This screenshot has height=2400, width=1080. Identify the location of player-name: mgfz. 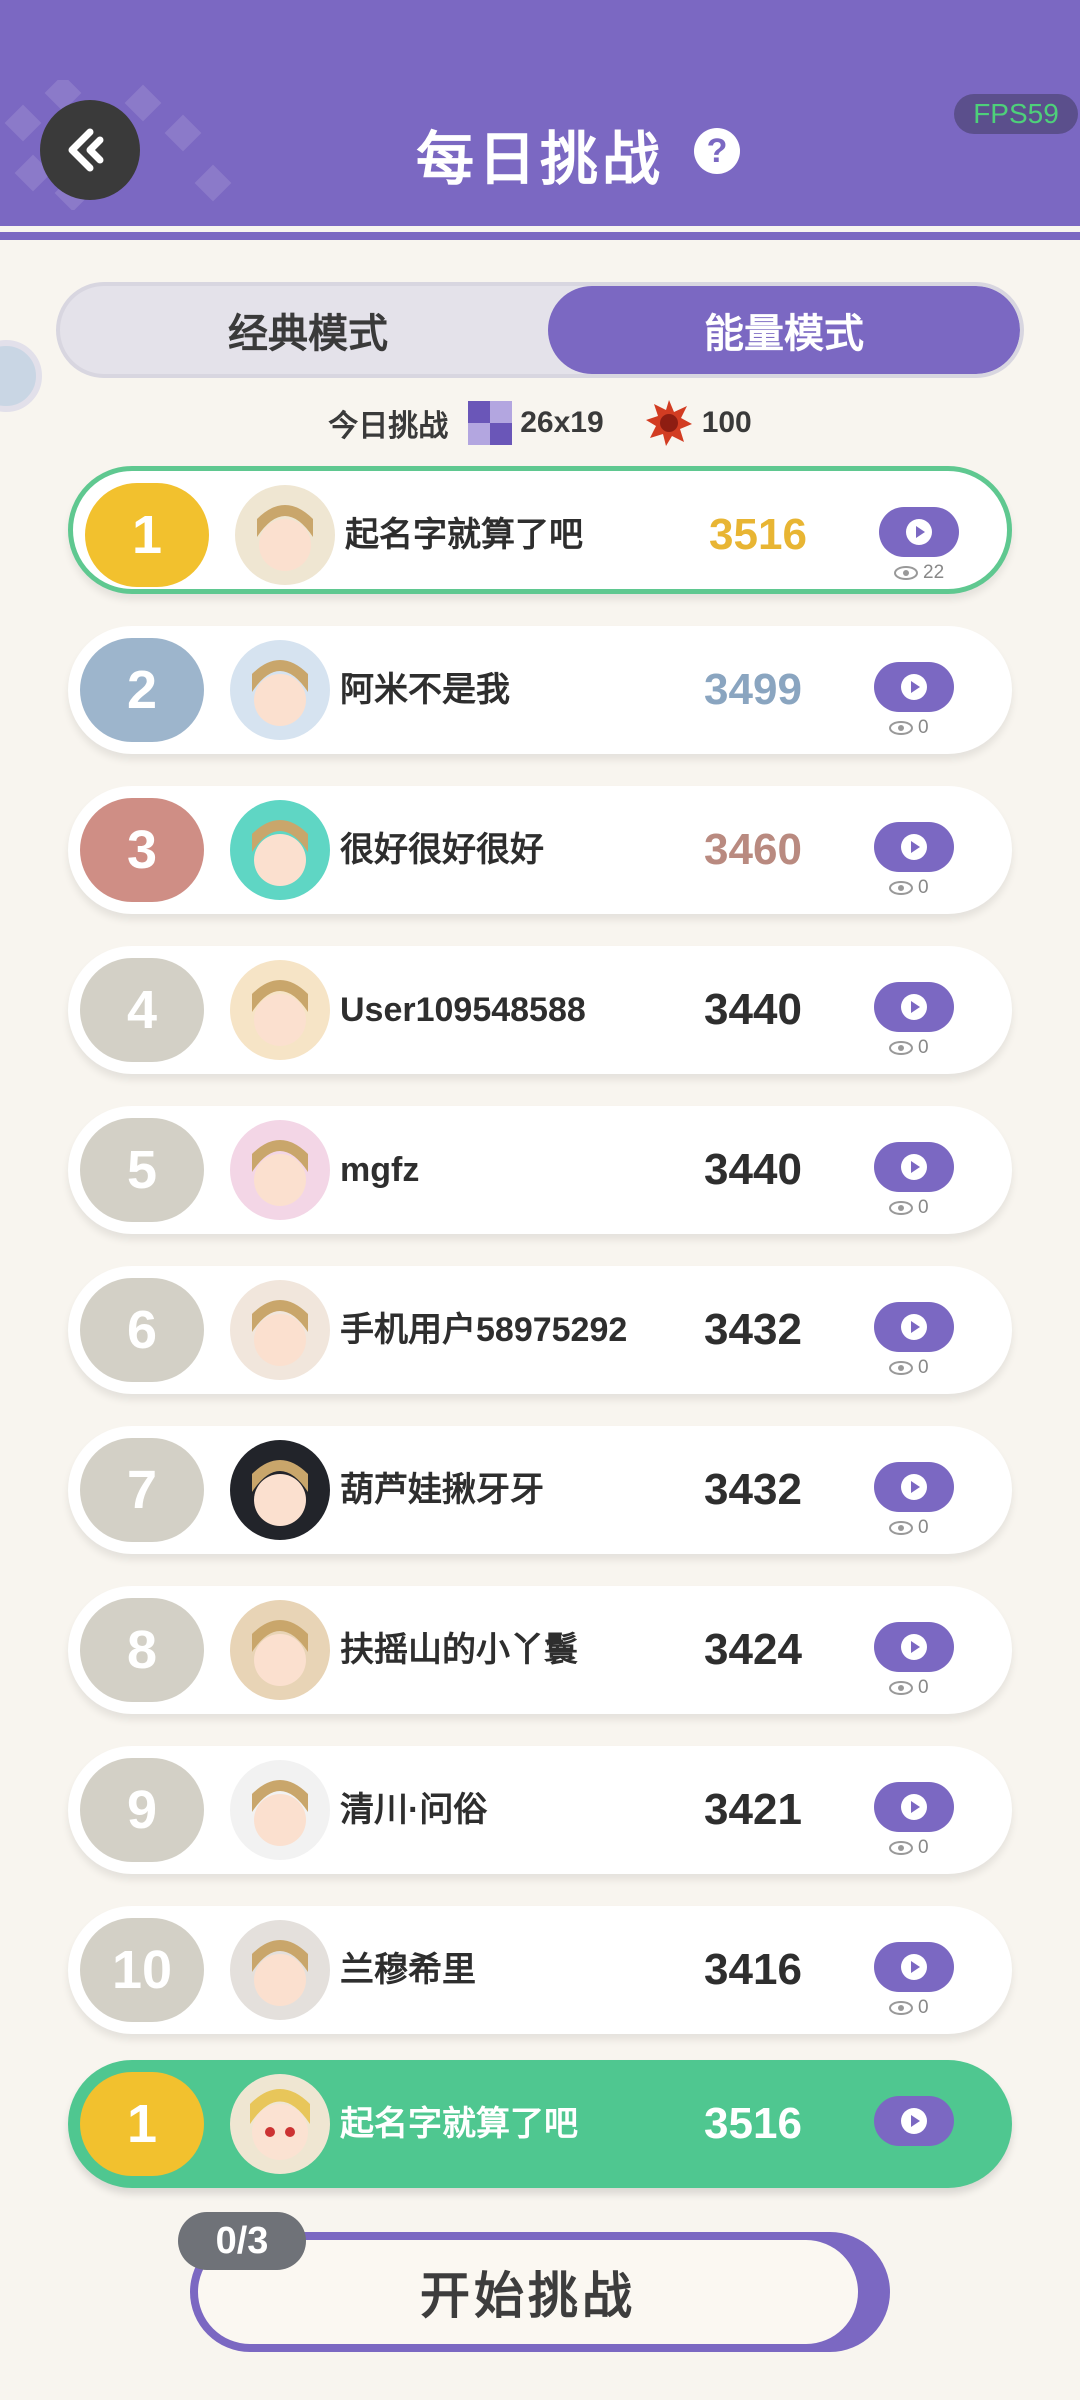
(380, 1170).